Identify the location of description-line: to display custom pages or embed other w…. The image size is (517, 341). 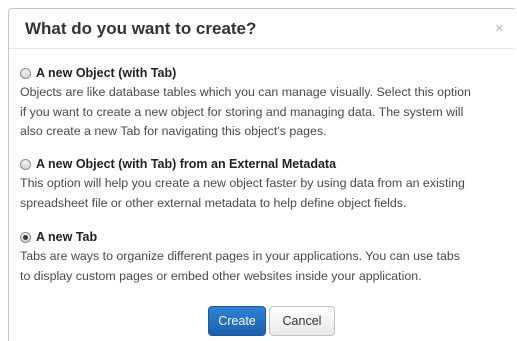
(221, 275).